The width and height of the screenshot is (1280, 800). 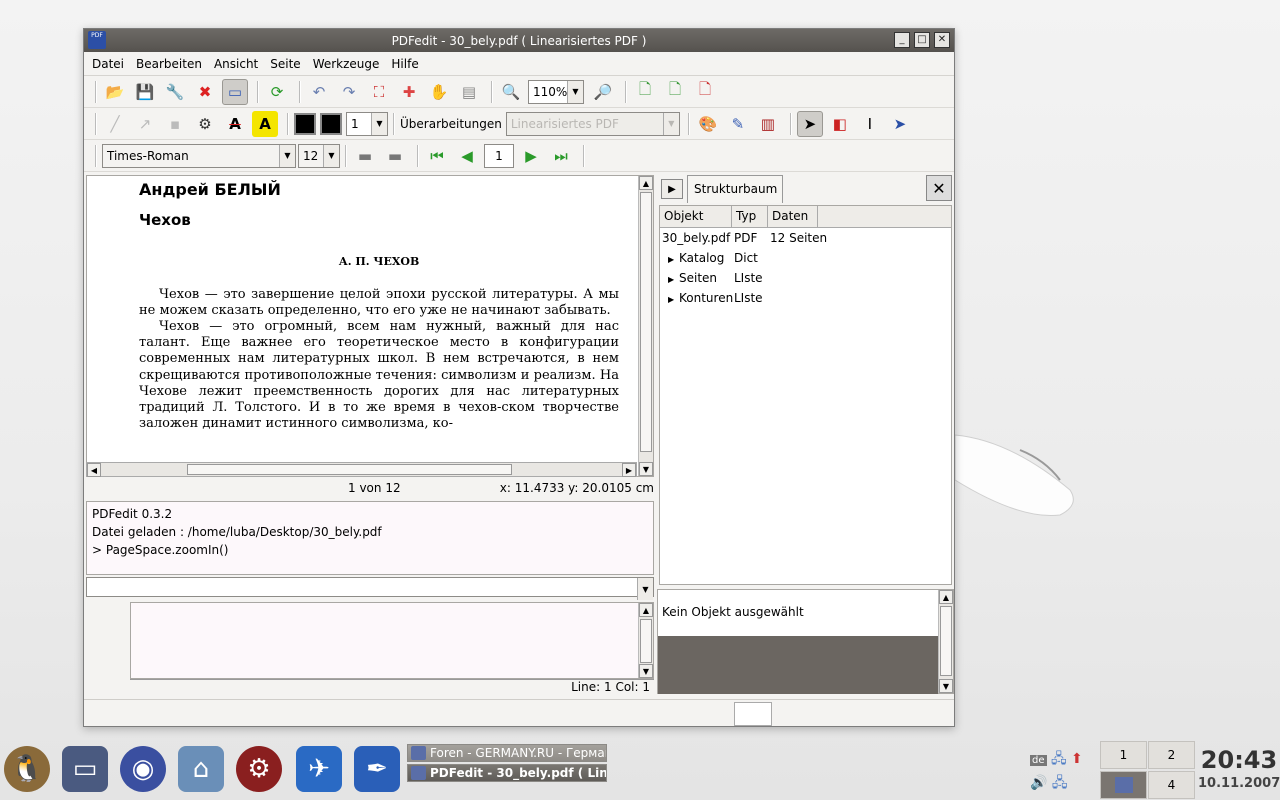 What do you see at coordinates (708, 124) in the screenshot?
I see `color-picker-icon: 🎨` at bounding box center [708, 124].